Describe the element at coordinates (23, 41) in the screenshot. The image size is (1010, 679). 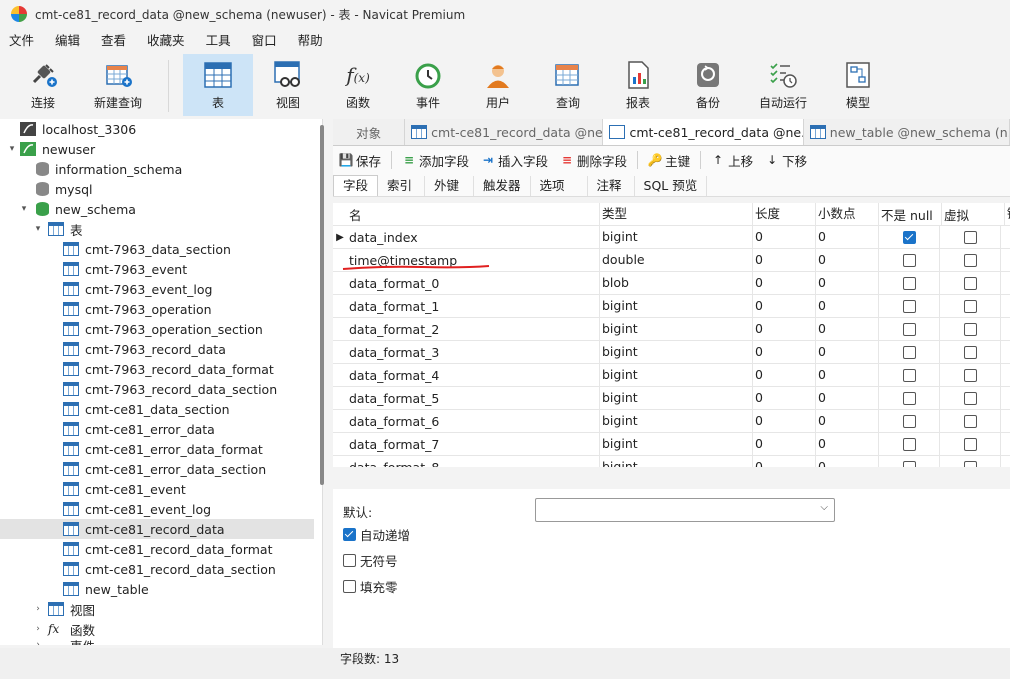
I see `menu-file: 文件` at that location.